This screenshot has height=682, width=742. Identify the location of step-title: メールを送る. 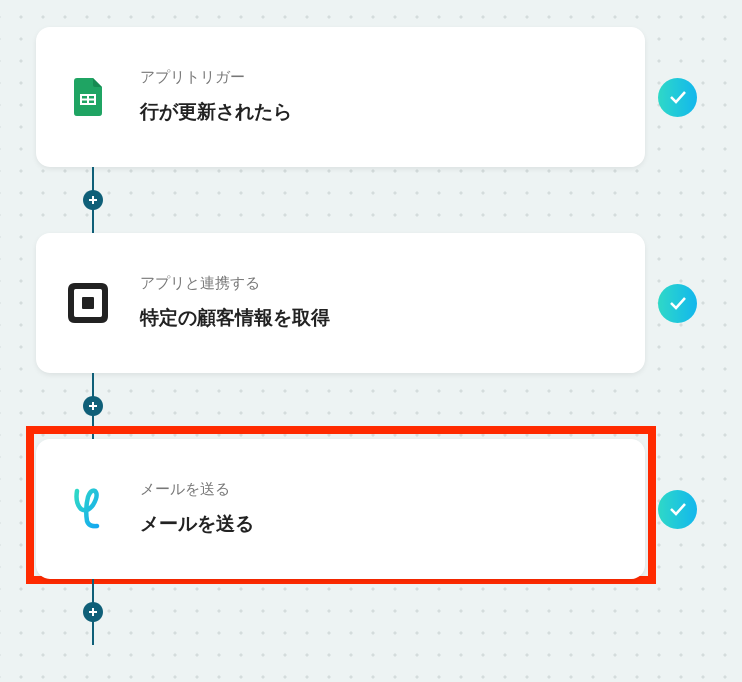
(197, 525).